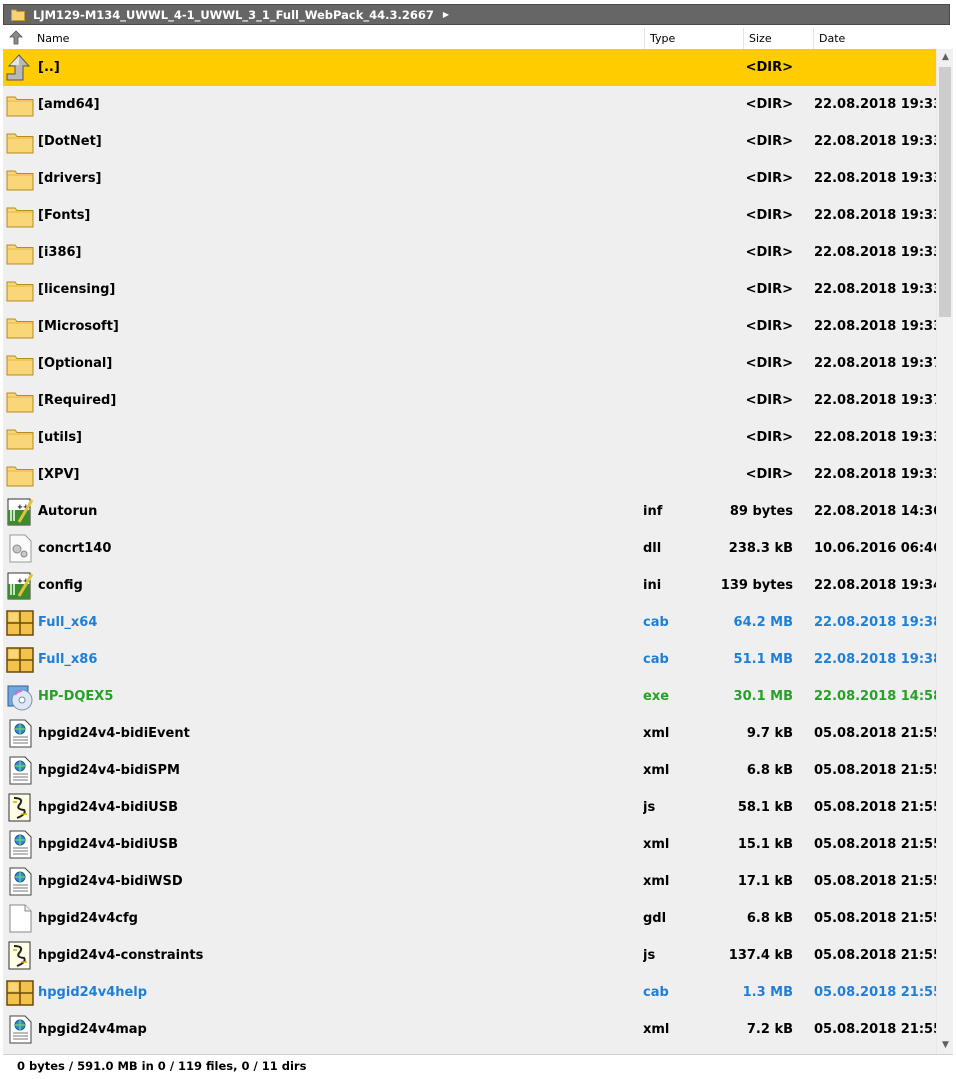 This screenshot has width=956, height=1079. What do you see at coordinates (469, 511) in the screenshot?
I see `file-row: ++ Autorun inf 89 bytes 22.08.2018 14:36` at bounding box center [469, 511].